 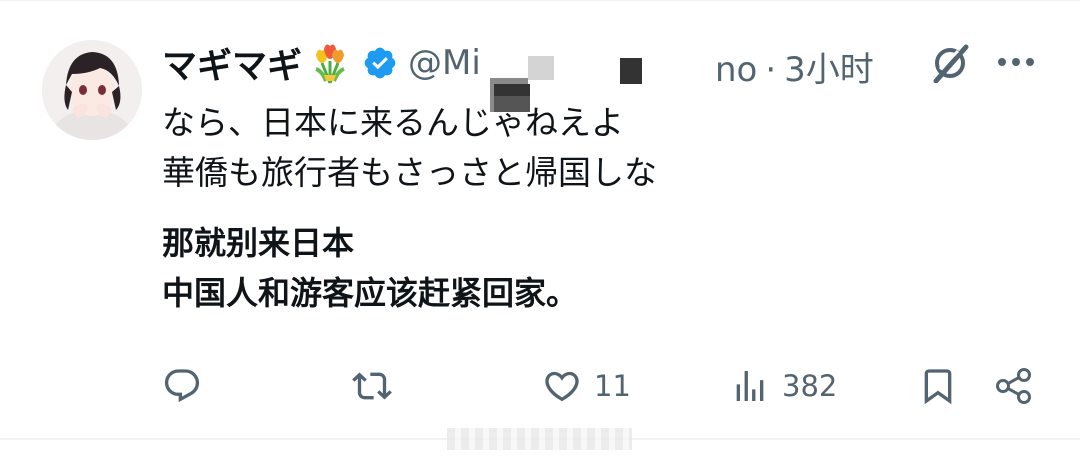 I want to click on reply-button, so click(x=182, y=386).